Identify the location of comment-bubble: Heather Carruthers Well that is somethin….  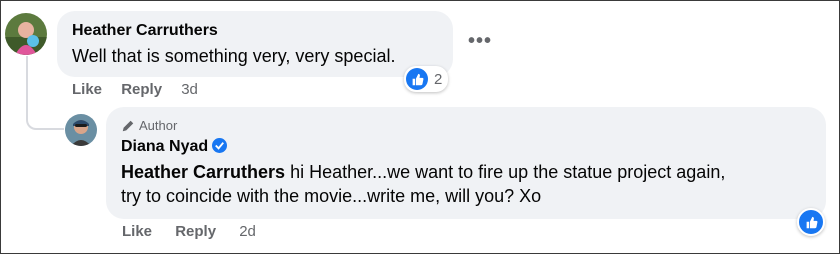
(255, 44).